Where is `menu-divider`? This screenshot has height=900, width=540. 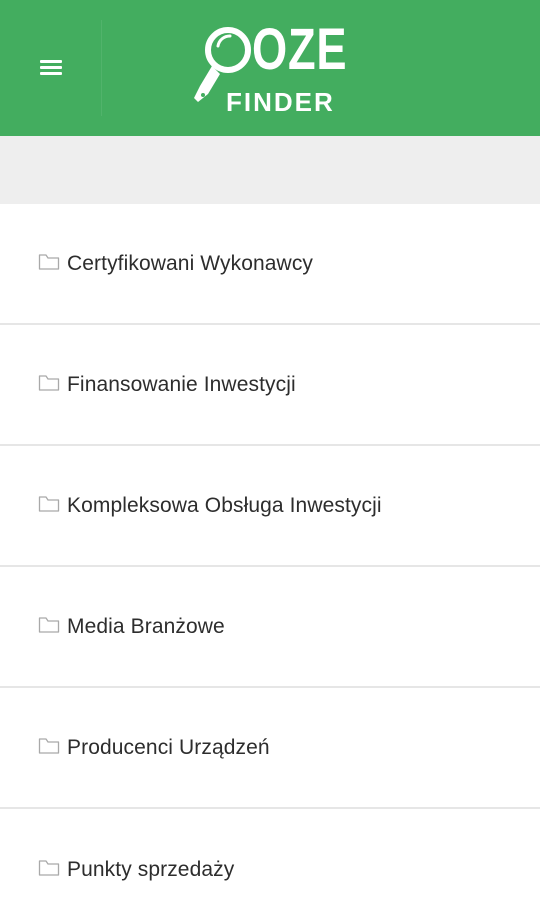 menu-divider is located at coordinates (101, 68).